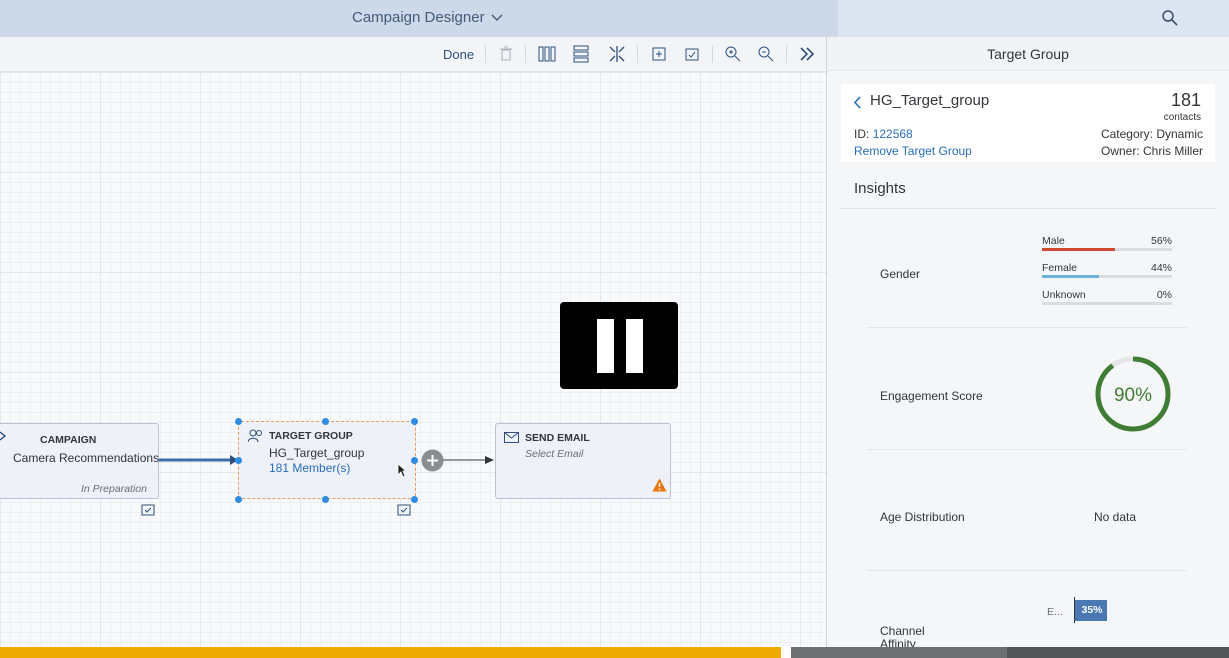  I want to click on vertical-layout-icon, so click(581, 54).